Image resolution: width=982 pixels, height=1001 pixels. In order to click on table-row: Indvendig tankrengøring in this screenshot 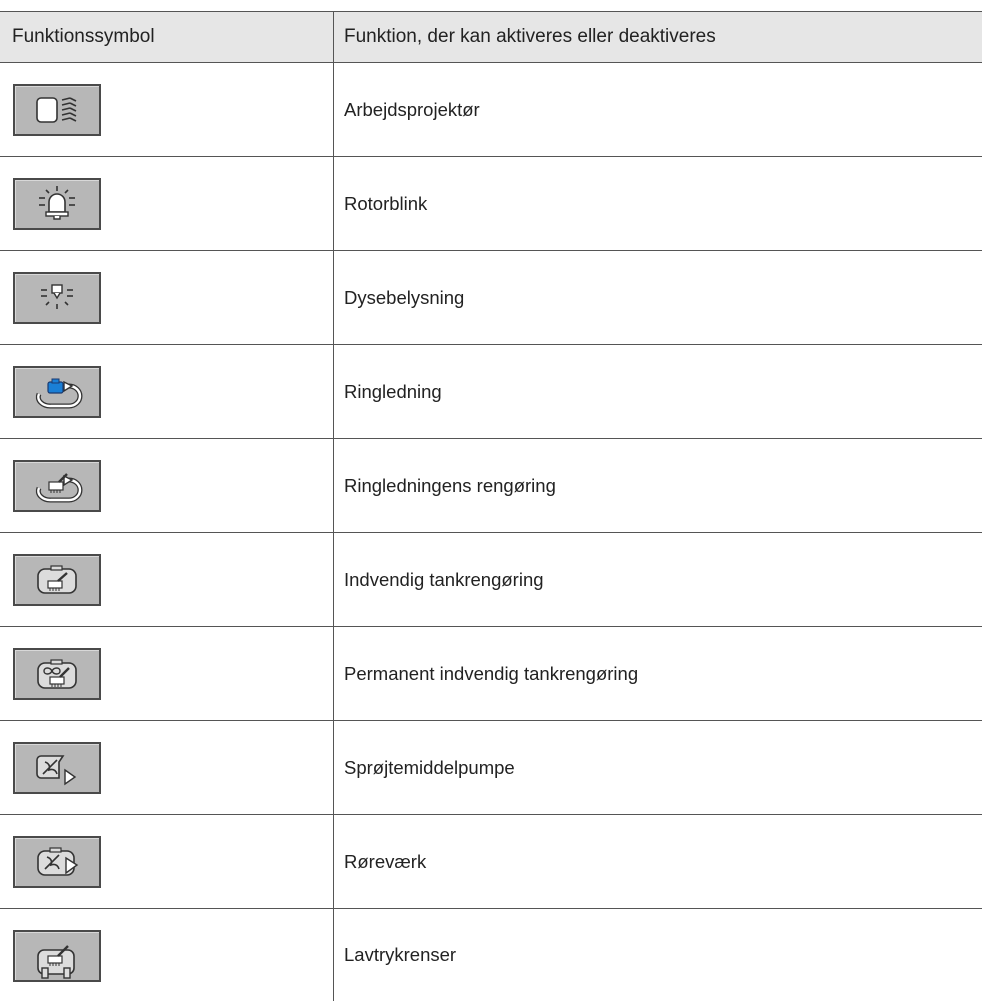, I will do `click(491, 580)`.